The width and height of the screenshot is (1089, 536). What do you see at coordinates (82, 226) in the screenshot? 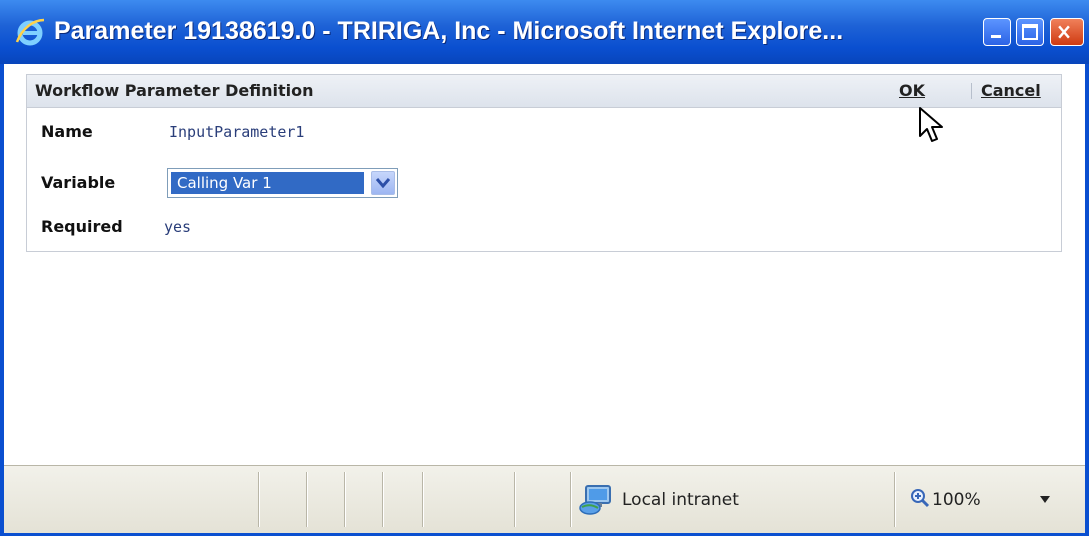
I see `required-label: Required` at bounding box center [82, 226].